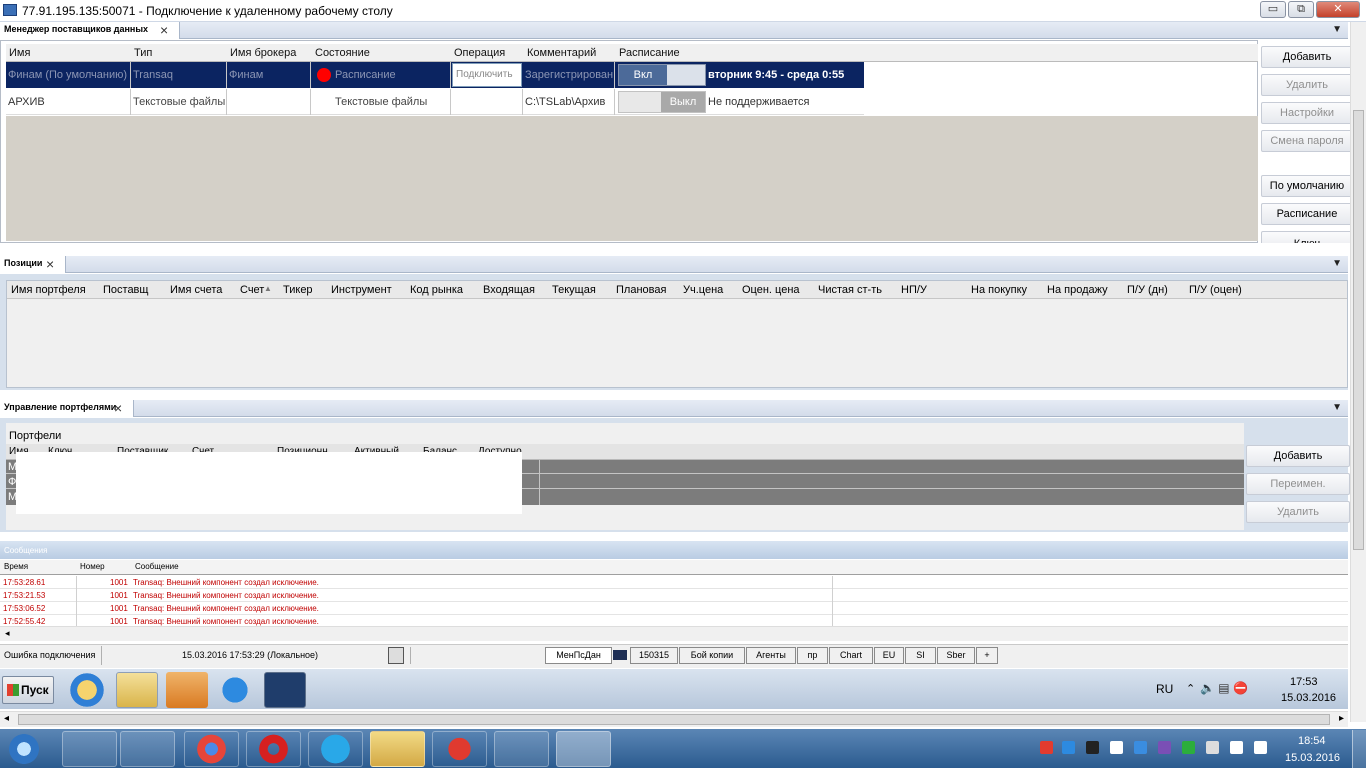  What do you see at coordinates (674, 633) in the screenshot?
I see `messages-hscrollbar: ◂` at bounding box center [674, 633].